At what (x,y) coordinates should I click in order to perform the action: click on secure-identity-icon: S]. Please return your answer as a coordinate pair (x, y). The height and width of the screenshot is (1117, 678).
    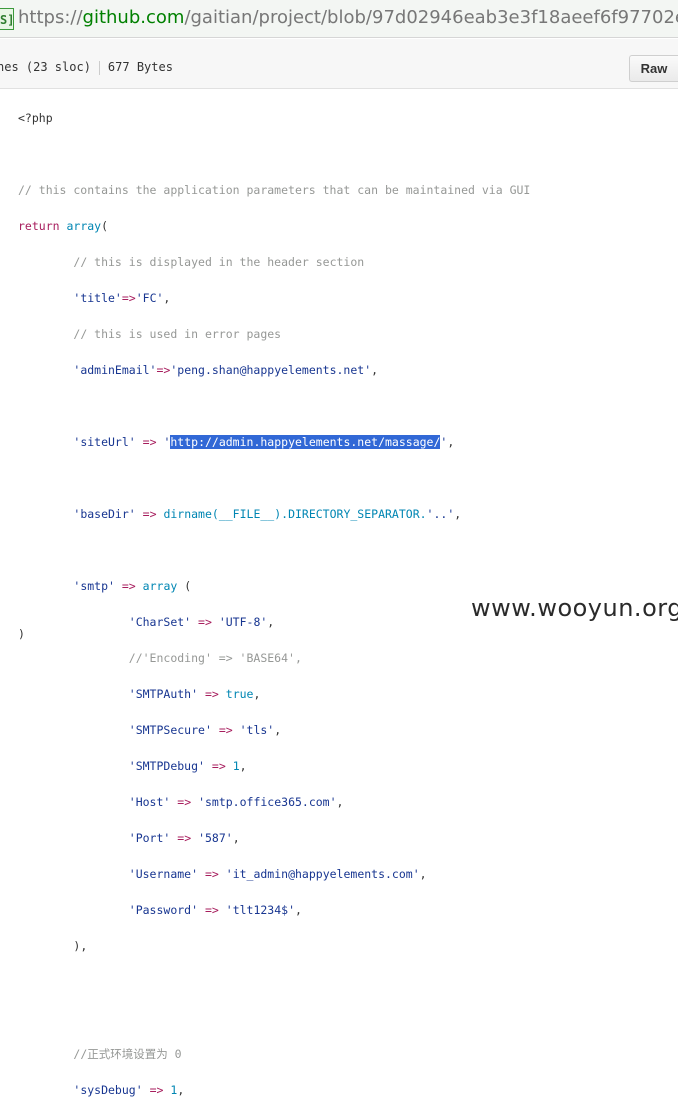
    Looking at the image, I should click on (7, 19).